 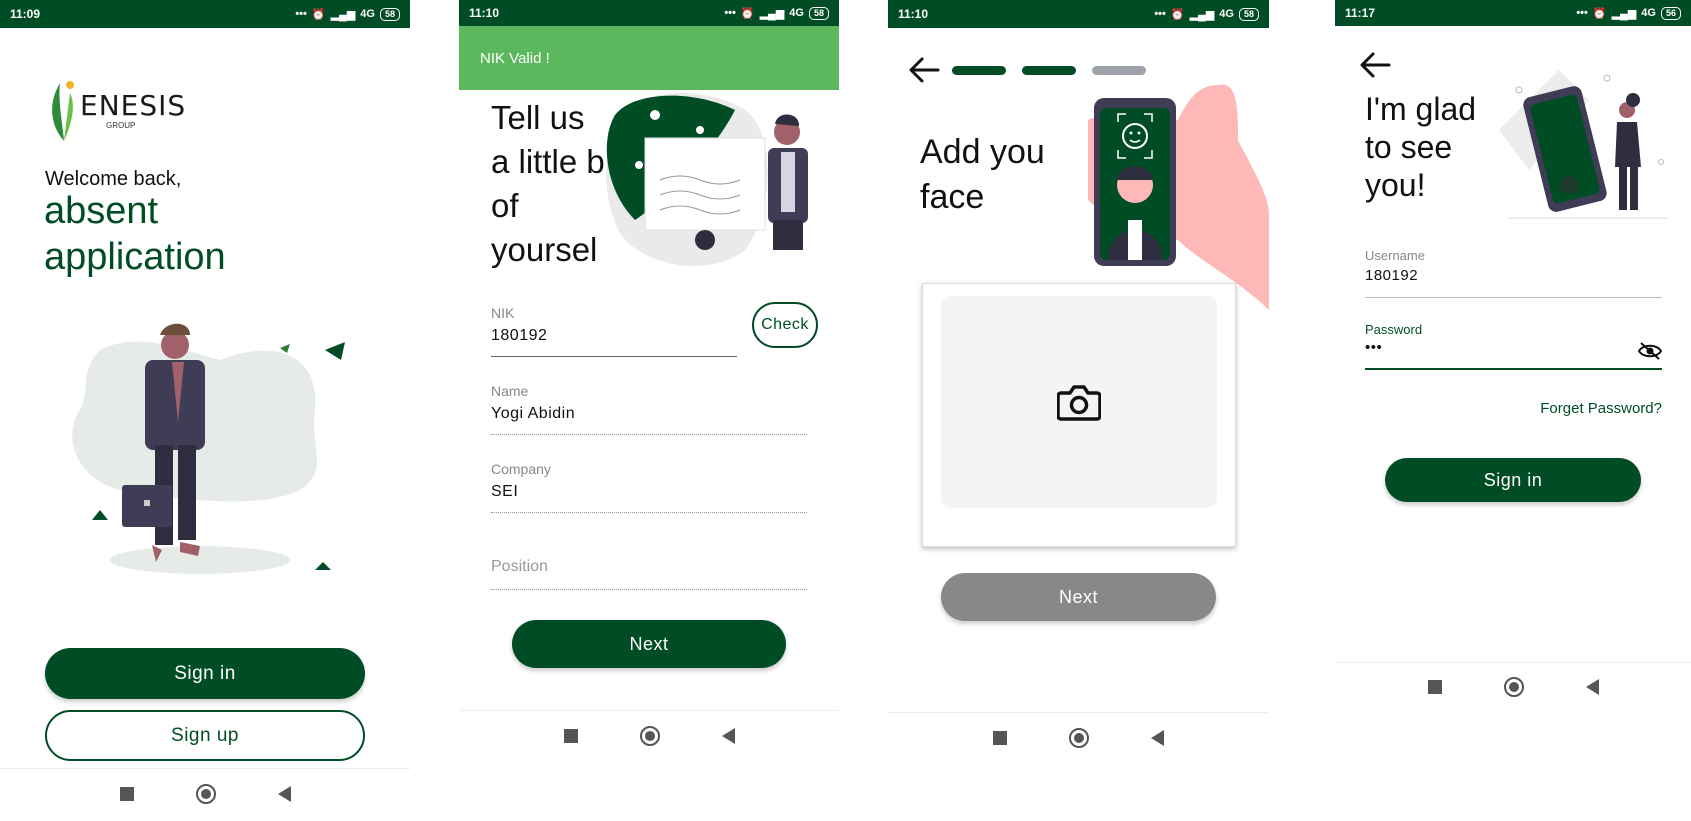 I want to click on step-indicator, so click(x=1049, y=70).